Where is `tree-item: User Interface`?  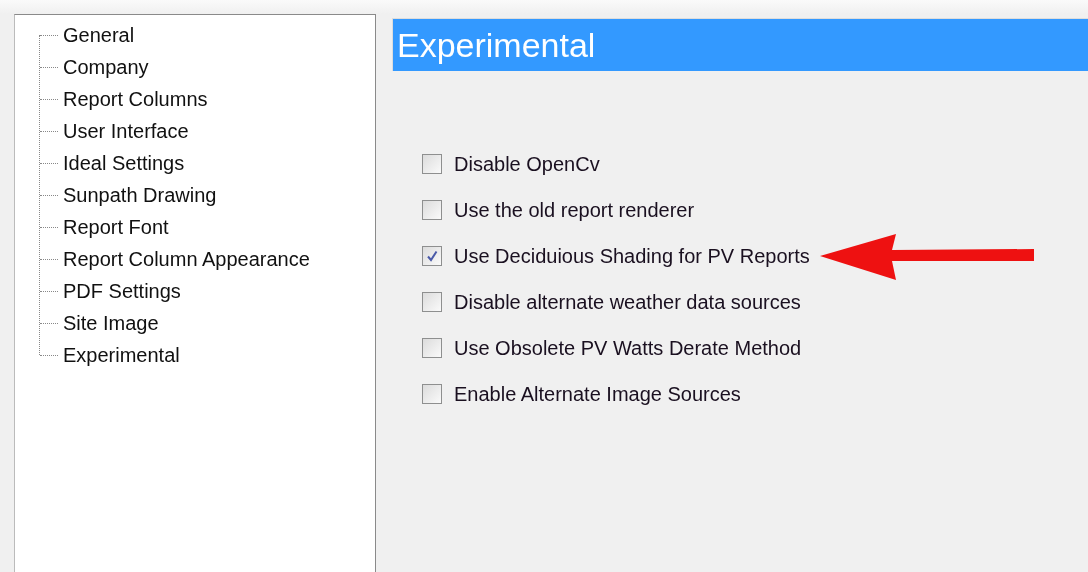 tree-item: User Interface is located at coordinates (126, 131).